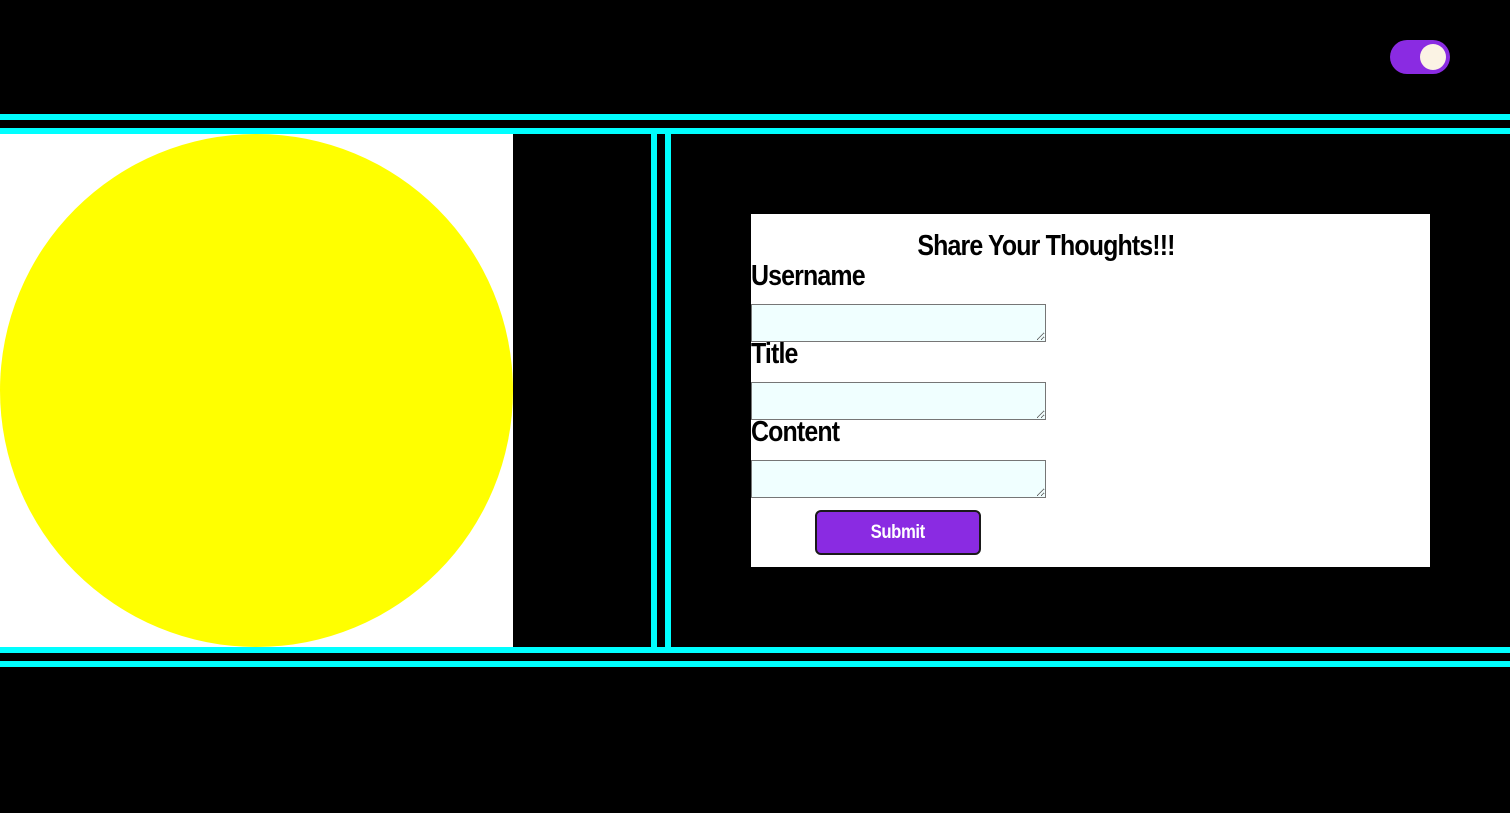  Describe the element at coordinates (1046, 246) in the screenshot. I see `form-title: Share Your Thoughts!!!` at that location.